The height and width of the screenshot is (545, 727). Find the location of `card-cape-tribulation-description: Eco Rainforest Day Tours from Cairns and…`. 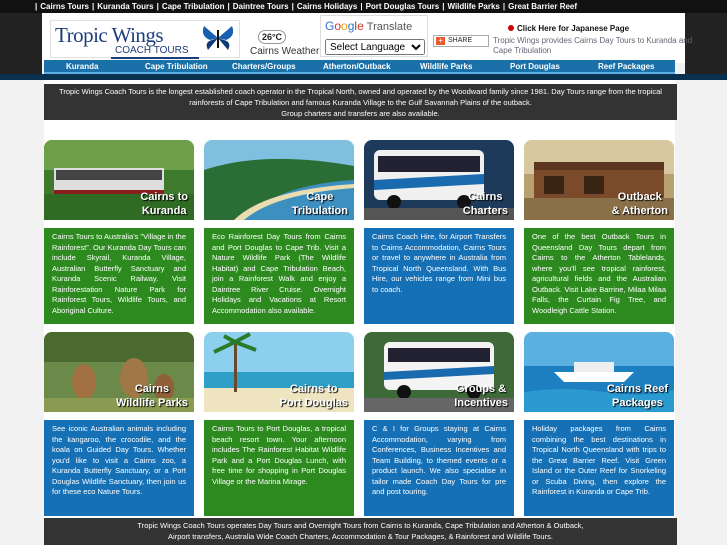

card-cape-tribulation-description: Eco Rainforest Day Tours from Cairns and… is located at coordinates (279, 276).